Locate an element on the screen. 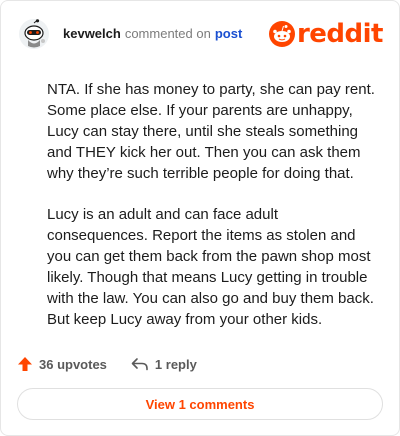  comment-actions: 36 upvotes 1 reply is located at coordinates (107, 364).